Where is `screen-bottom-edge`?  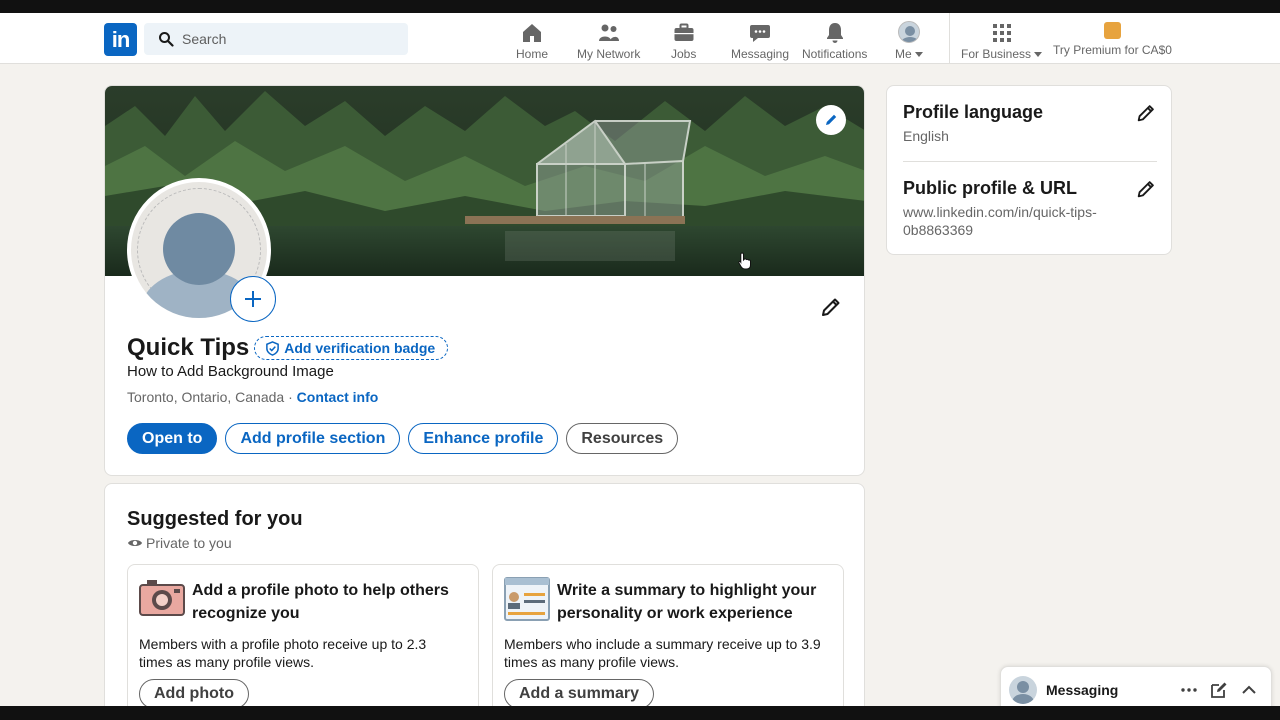 screen-bottom-edge is located at coordinates (640, 713).